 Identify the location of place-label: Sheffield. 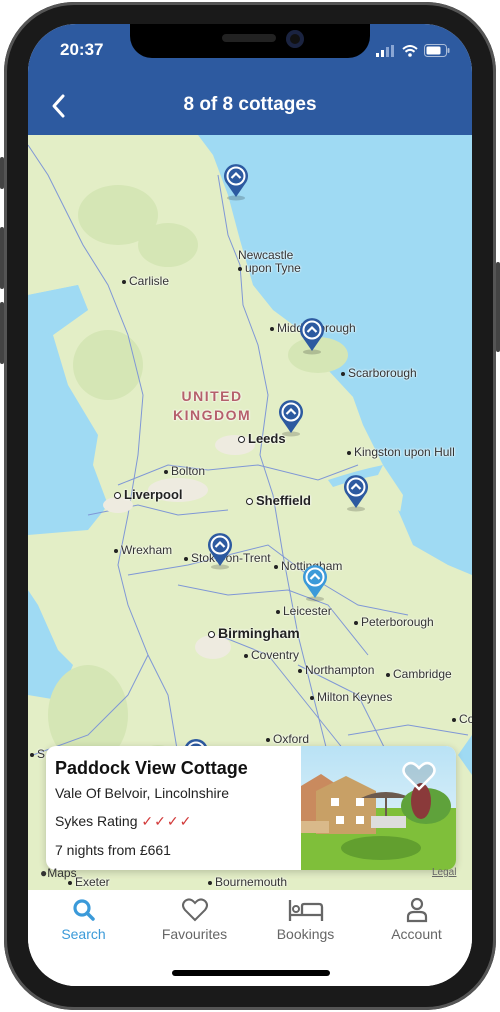
(278, 500).